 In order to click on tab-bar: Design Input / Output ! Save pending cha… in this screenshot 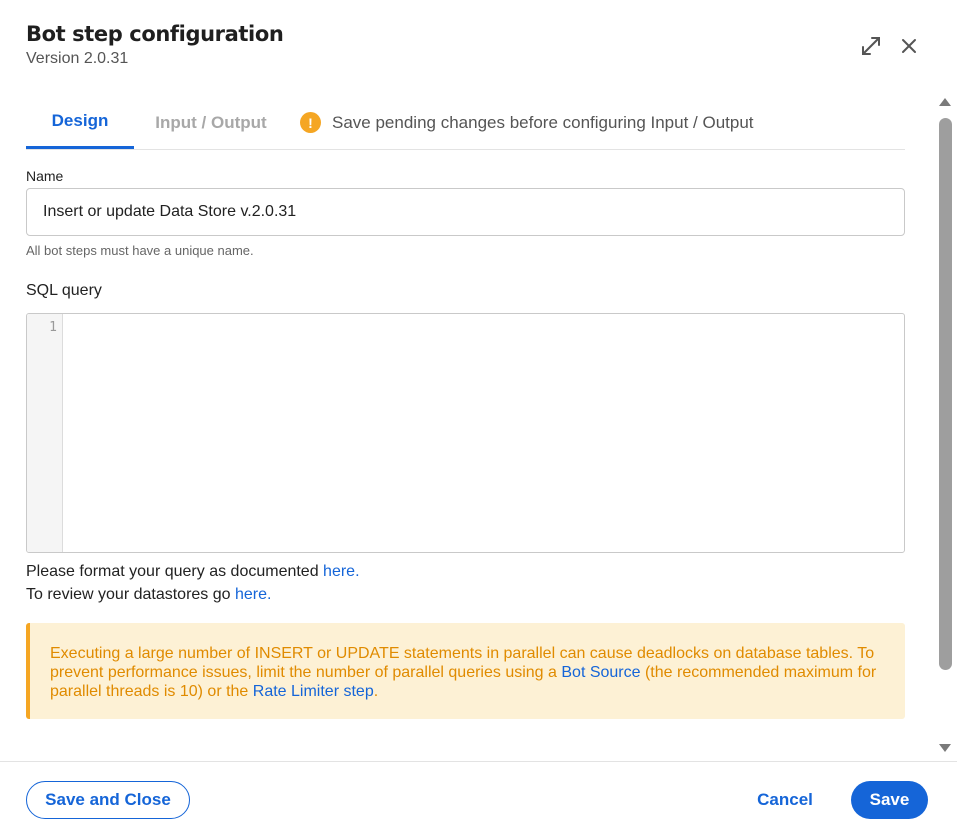, I will do `click(465, 123)`.